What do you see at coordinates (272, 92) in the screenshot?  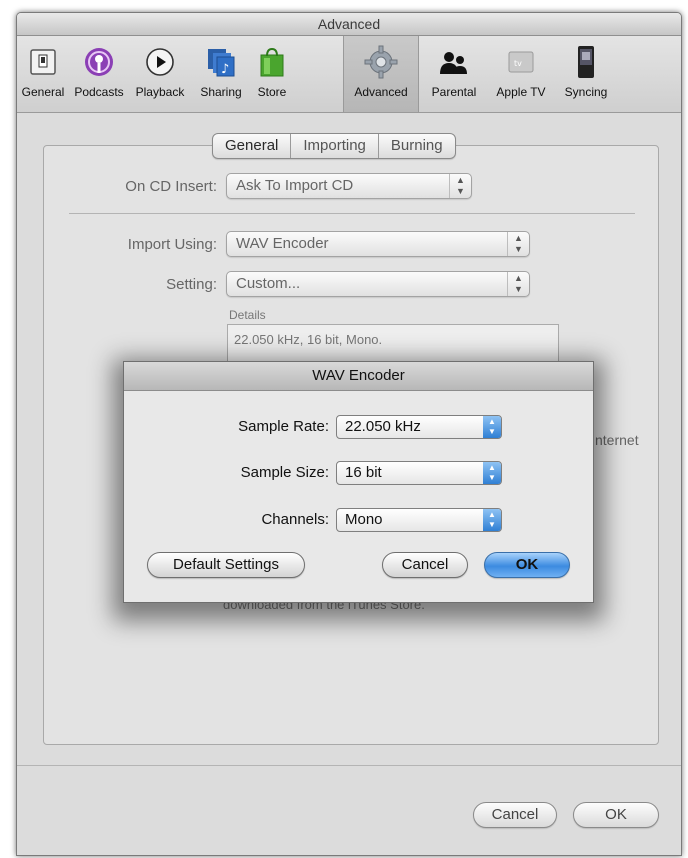 I see `toolbar-item-label: Store` at bounding box center [272, 92].